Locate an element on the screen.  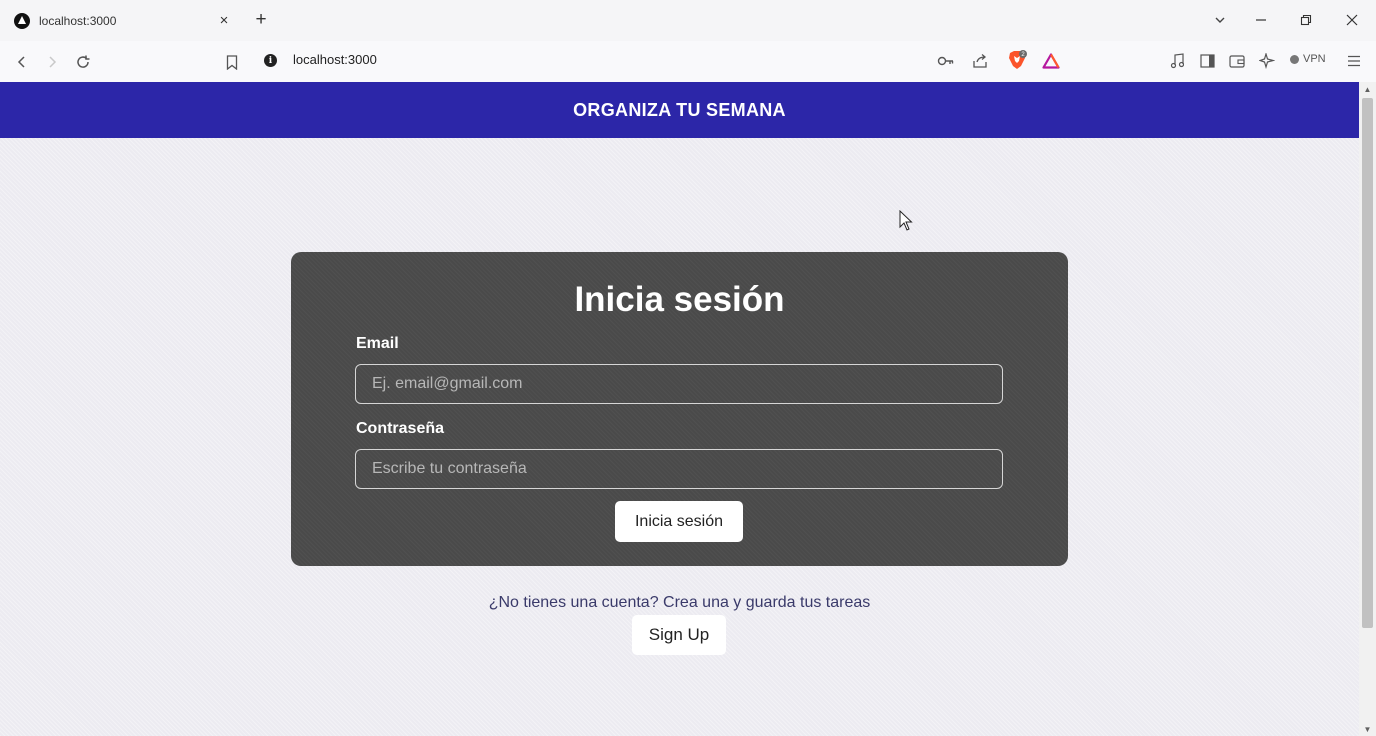
vpn-label: VPN is located at coordinates (1314, 59).